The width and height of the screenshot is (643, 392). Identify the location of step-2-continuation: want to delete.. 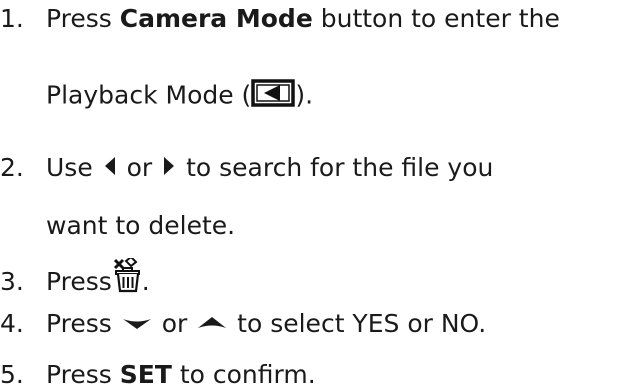
(140, 226).